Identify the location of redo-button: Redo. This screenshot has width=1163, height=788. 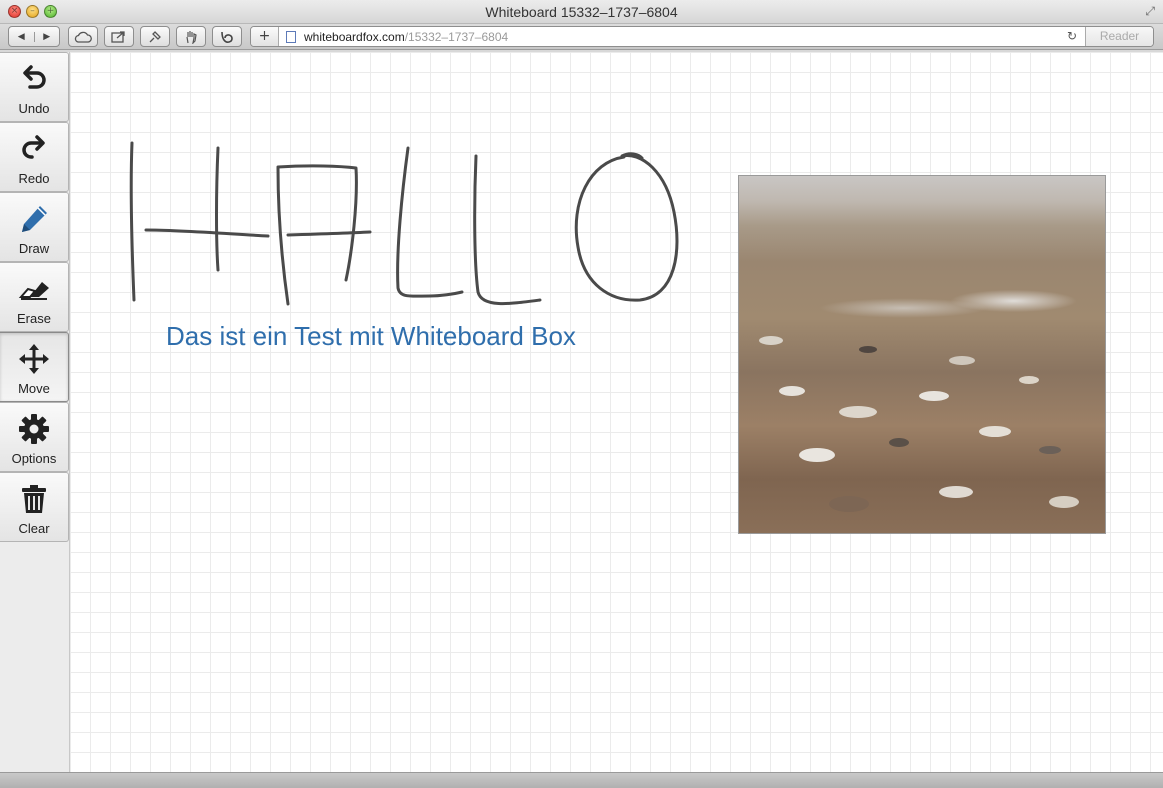
(34, 157).